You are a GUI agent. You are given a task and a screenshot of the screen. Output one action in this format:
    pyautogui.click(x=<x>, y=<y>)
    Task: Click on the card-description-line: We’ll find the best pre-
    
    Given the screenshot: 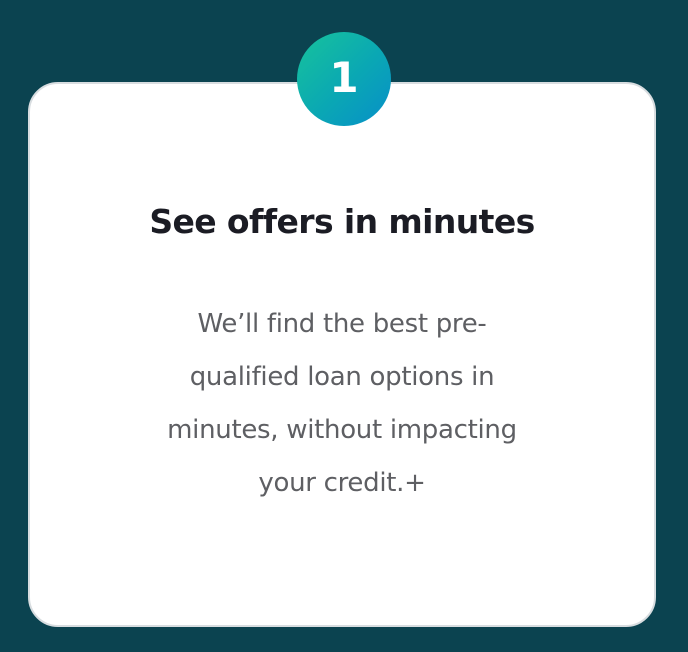 What is the action you would take?
    pyautogui.click(x=342, y=324)
    